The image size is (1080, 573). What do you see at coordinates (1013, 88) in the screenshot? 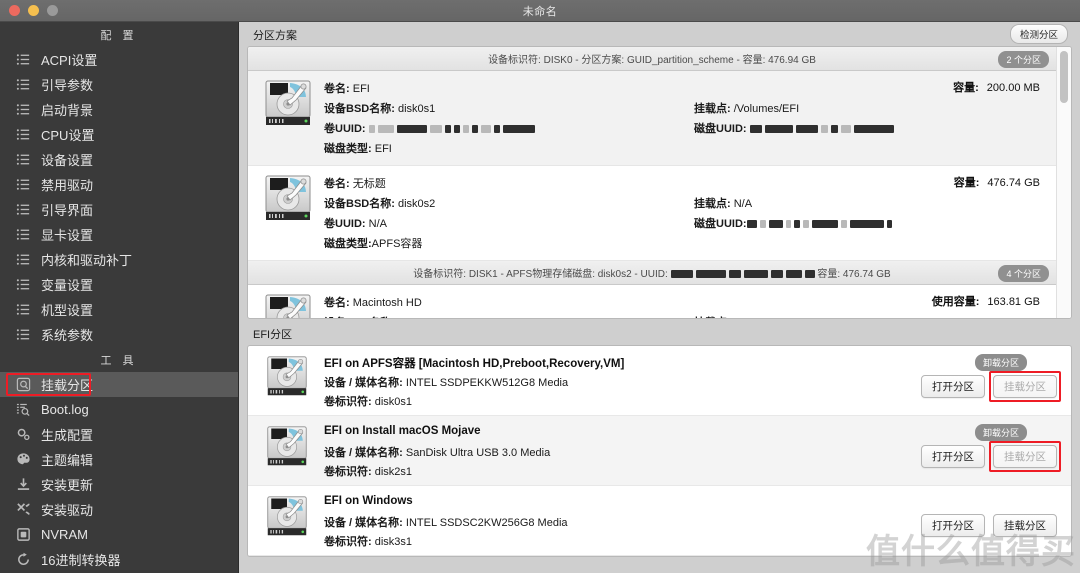
I see `capacity-value: 200.00 MB` at bounding box center [1013, 88].